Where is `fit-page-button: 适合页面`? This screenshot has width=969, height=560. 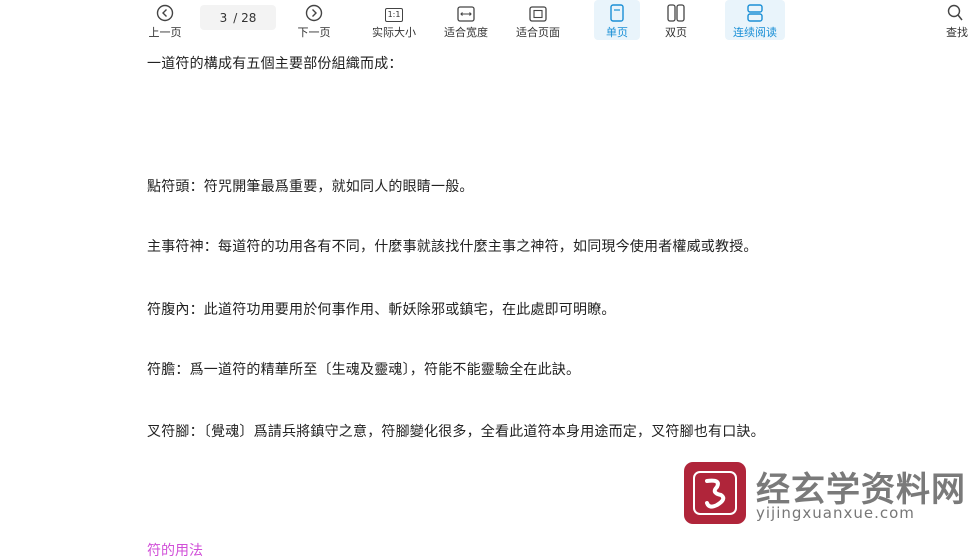 fit-page-button: 适合页面 is located at coordinates (538, 20).